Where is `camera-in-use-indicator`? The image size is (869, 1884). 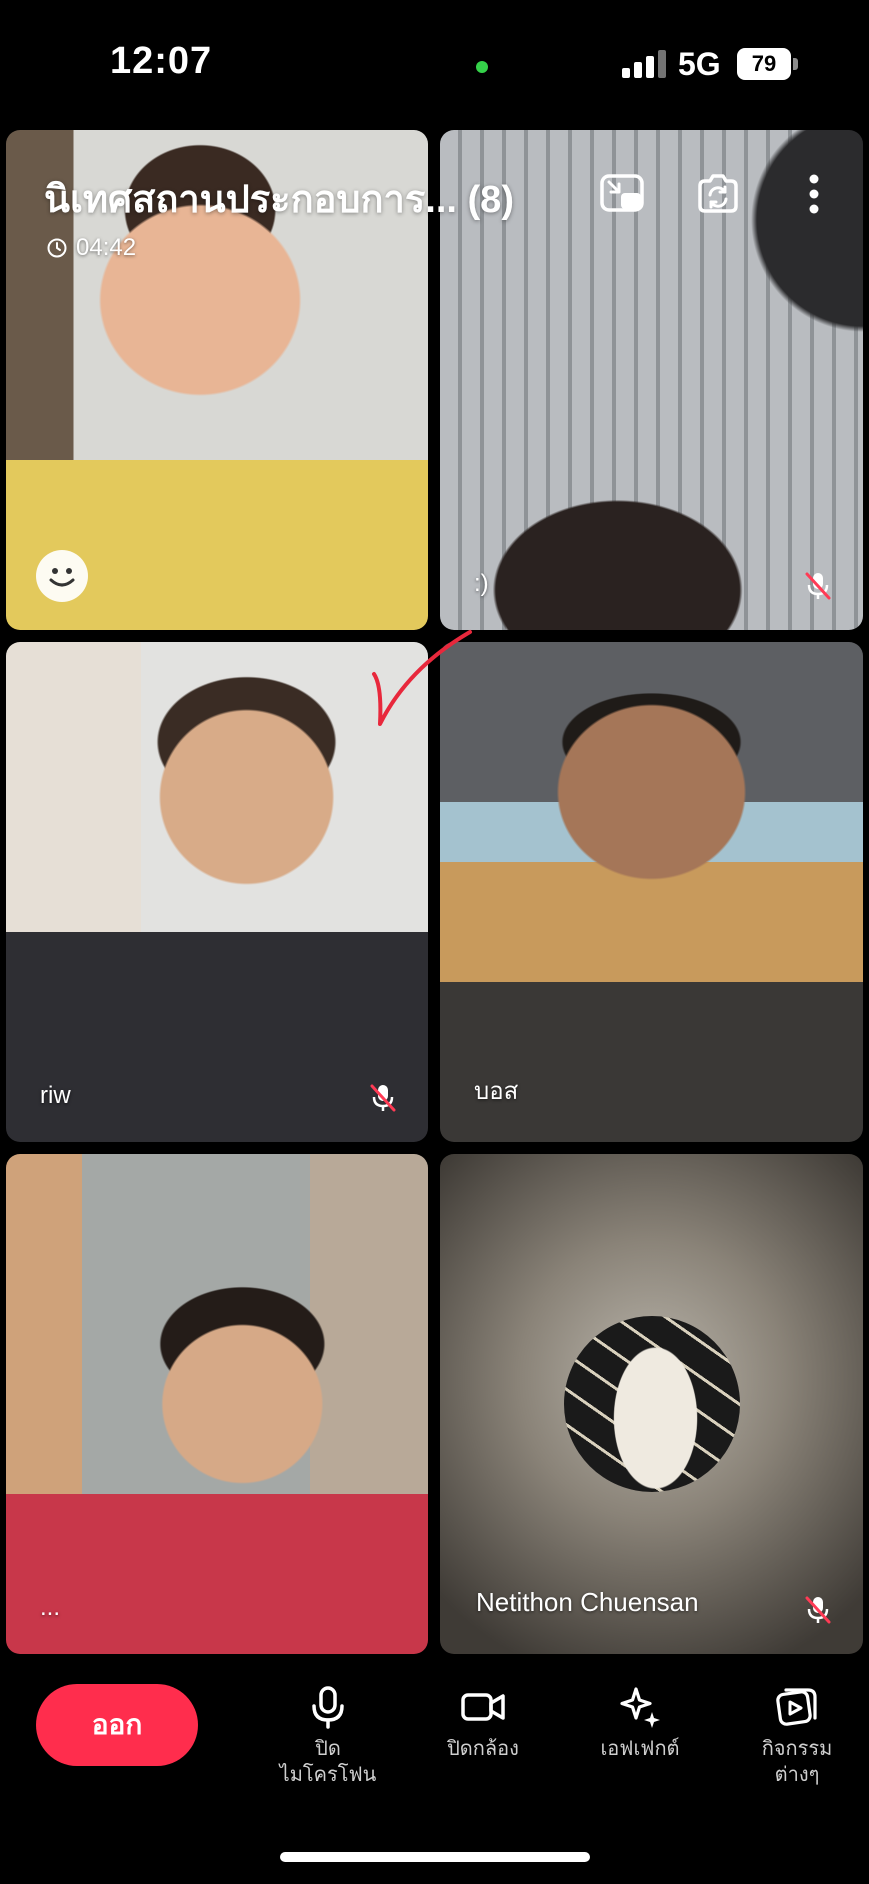
camera-in-use-indicator is located at coordinates (482, 67).